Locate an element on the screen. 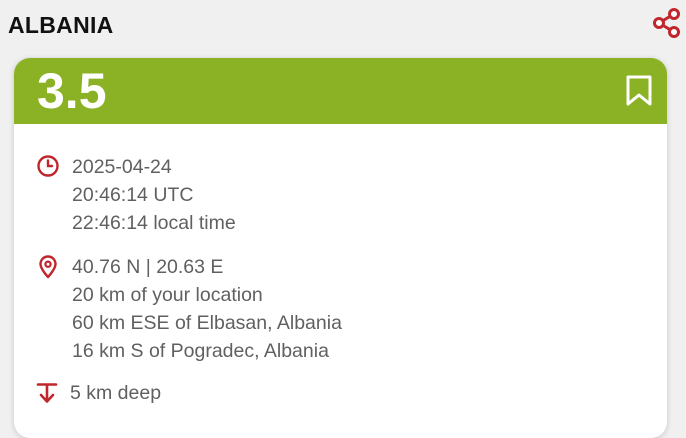  event-depth: 5 km deep is located at coordinates (116, 393).